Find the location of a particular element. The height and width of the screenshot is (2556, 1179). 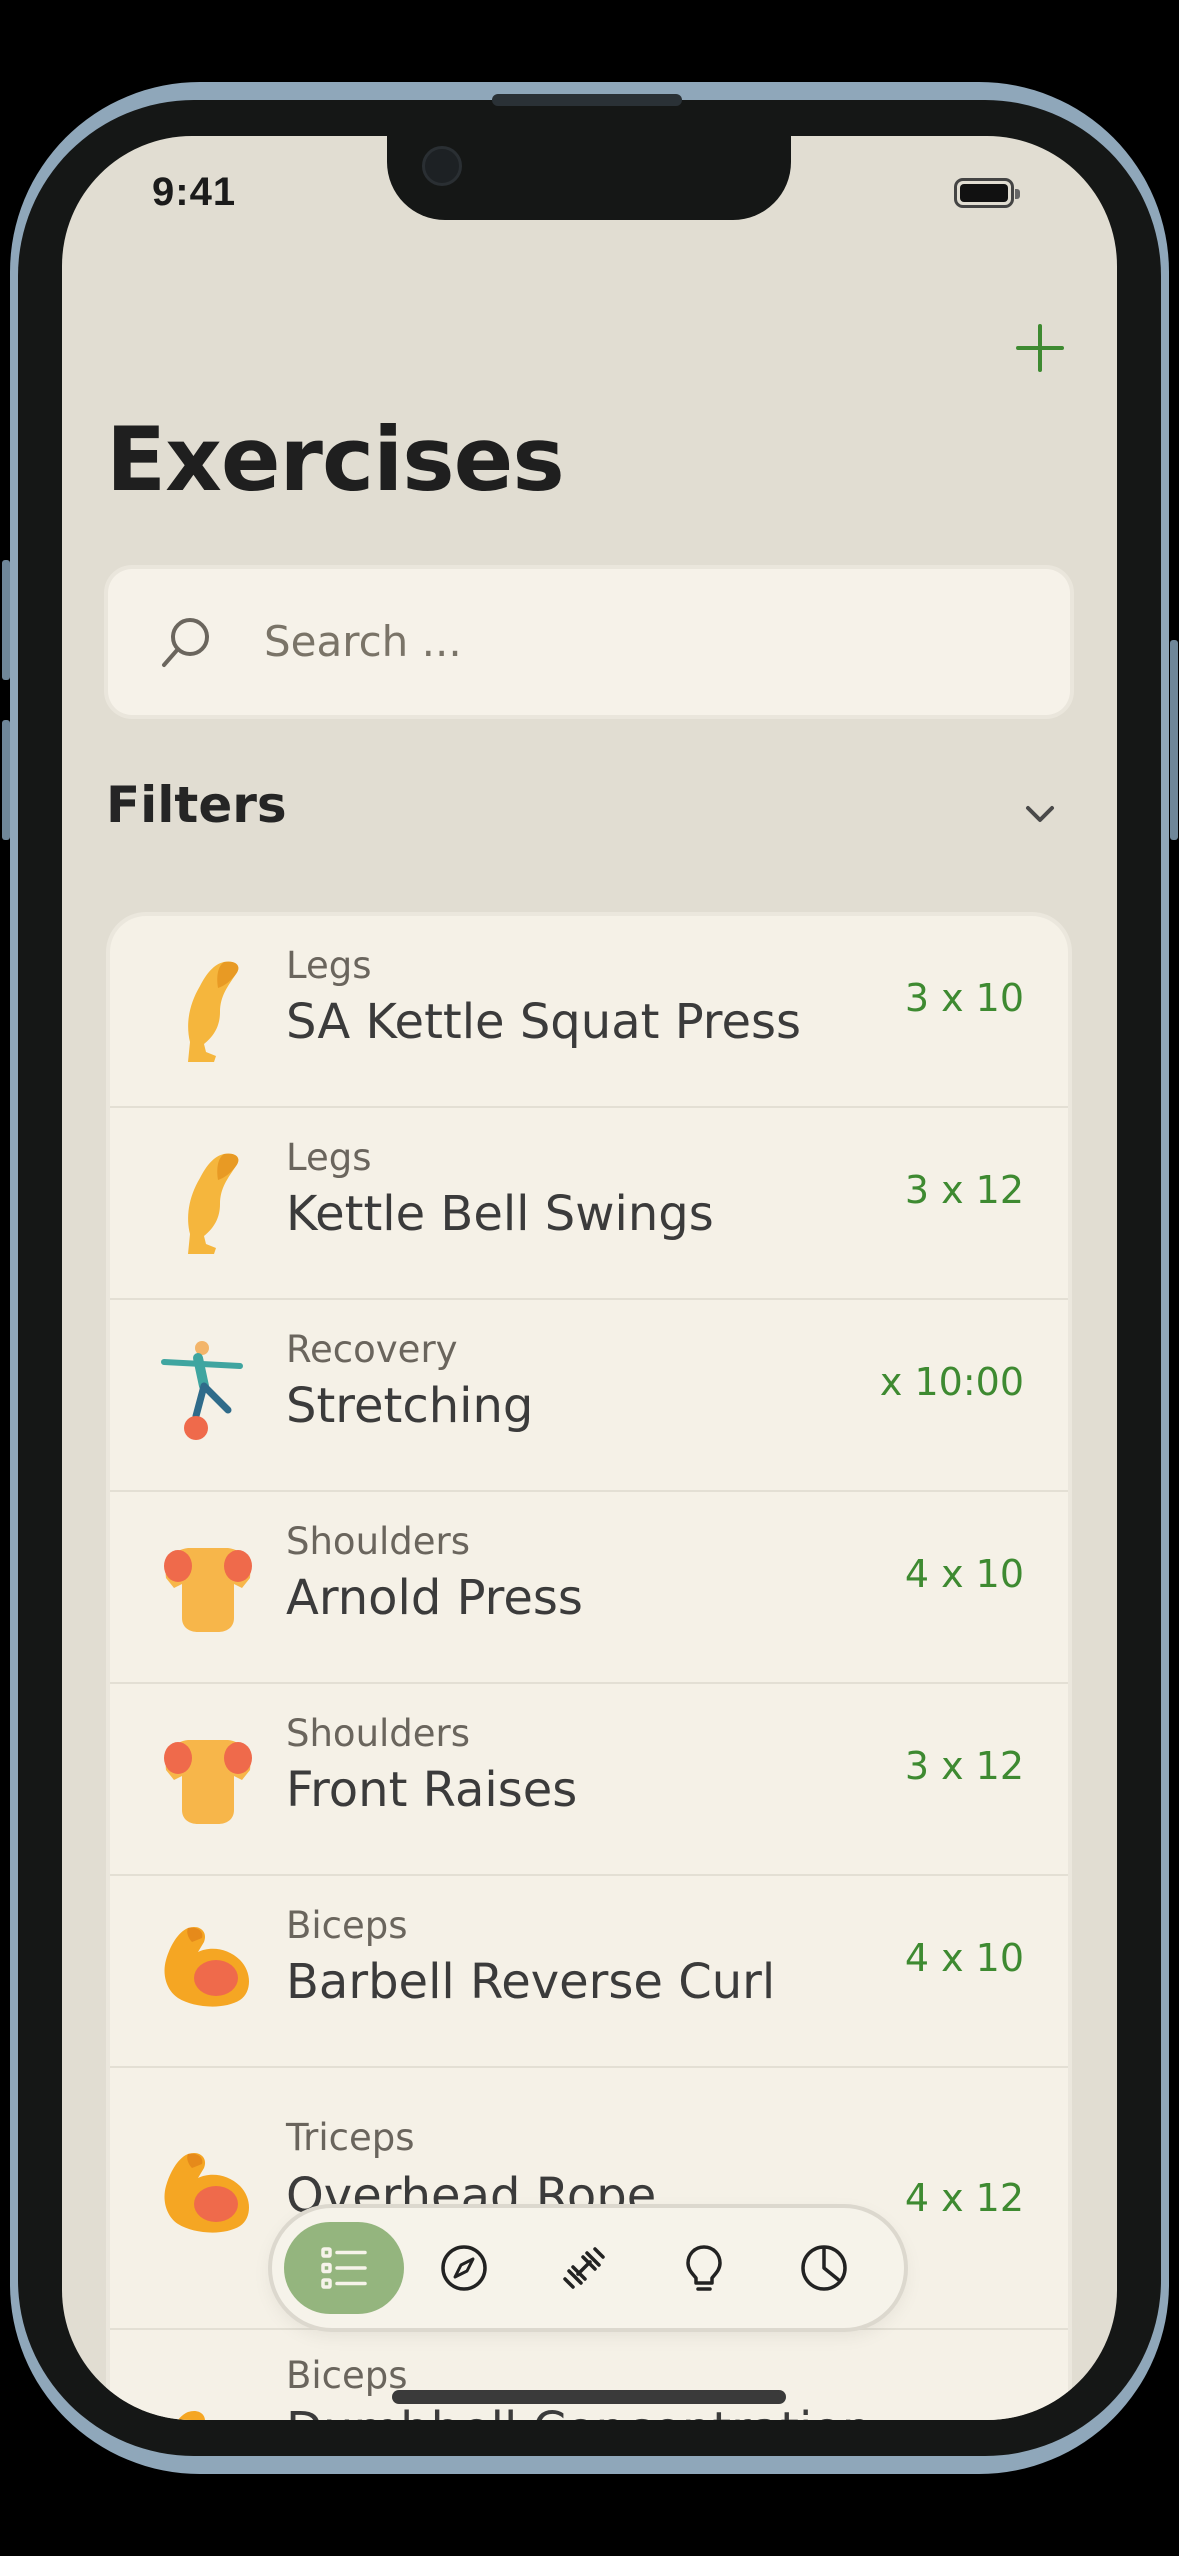

list-item: Legs SA Kettle Squat Press 3 x 10 is located at coordinates (589, 1012).